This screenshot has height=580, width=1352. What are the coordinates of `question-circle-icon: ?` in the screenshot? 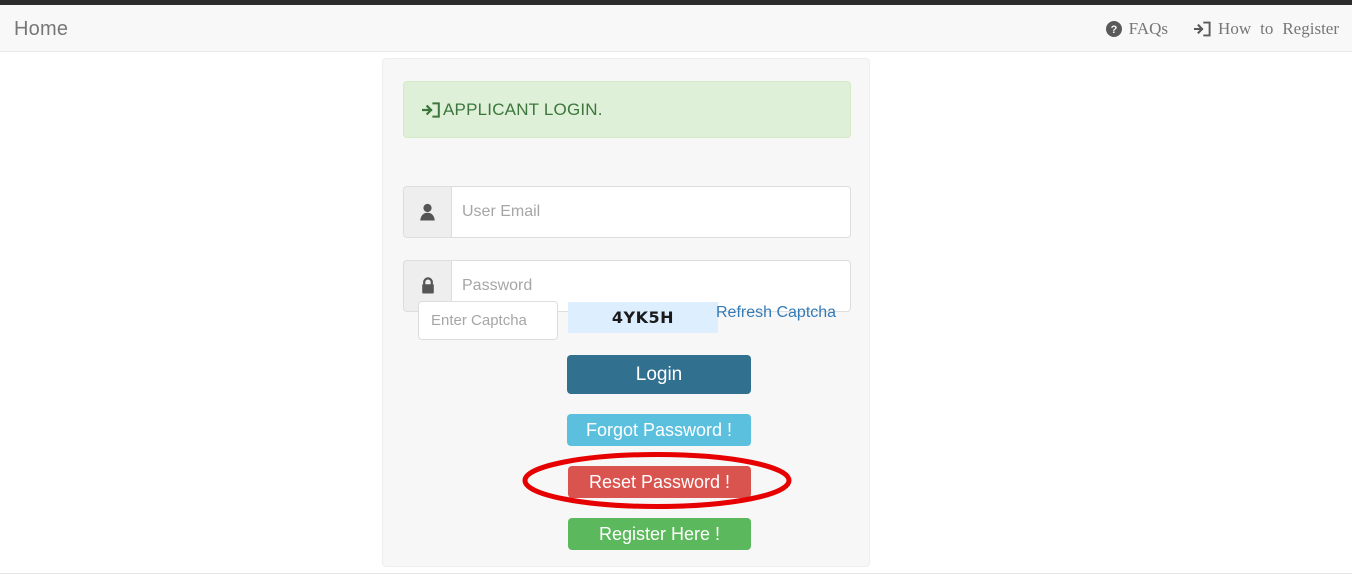 It's located at (1113, 29).